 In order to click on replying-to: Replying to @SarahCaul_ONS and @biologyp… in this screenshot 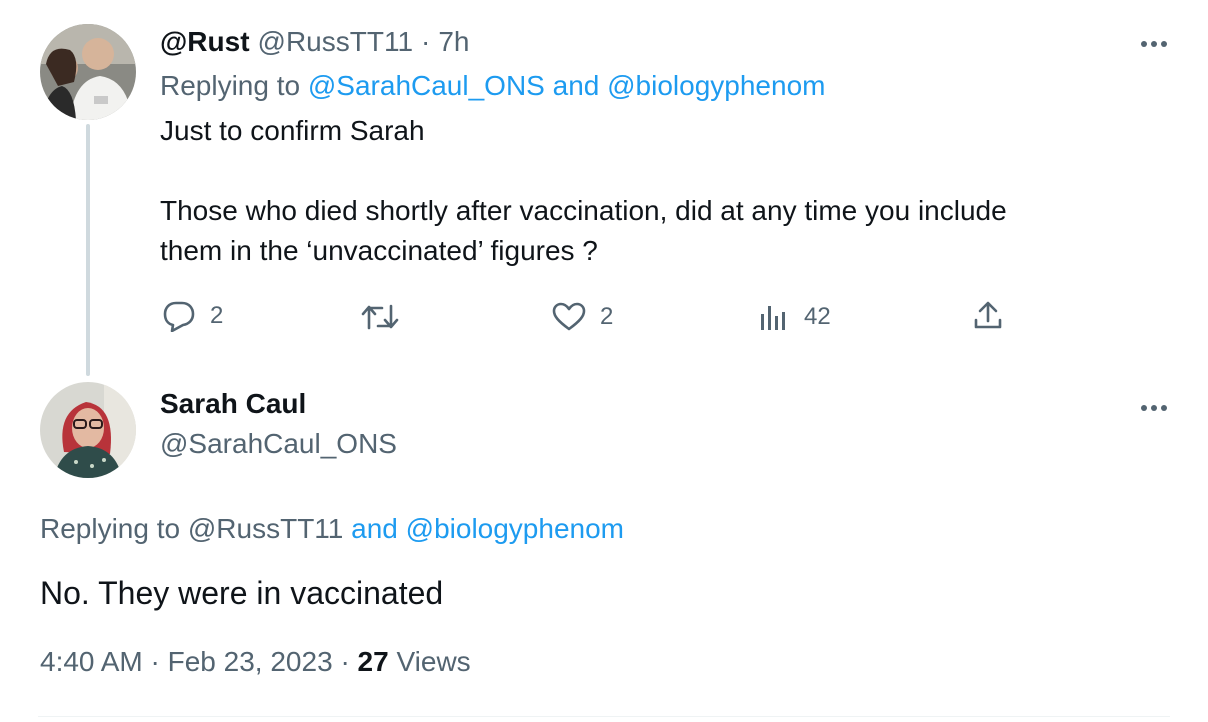, I will do `click(492, 86)`.